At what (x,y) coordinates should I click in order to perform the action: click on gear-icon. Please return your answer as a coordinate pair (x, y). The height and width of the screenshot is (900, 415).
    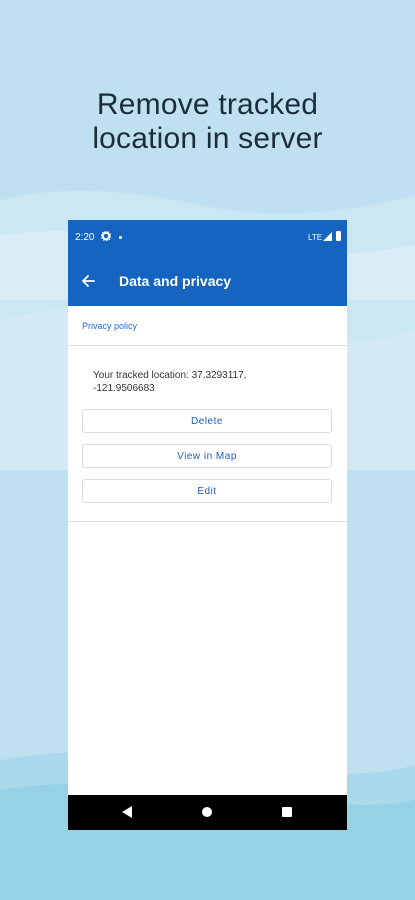
    Looking at the image, I should click on (106, 236).